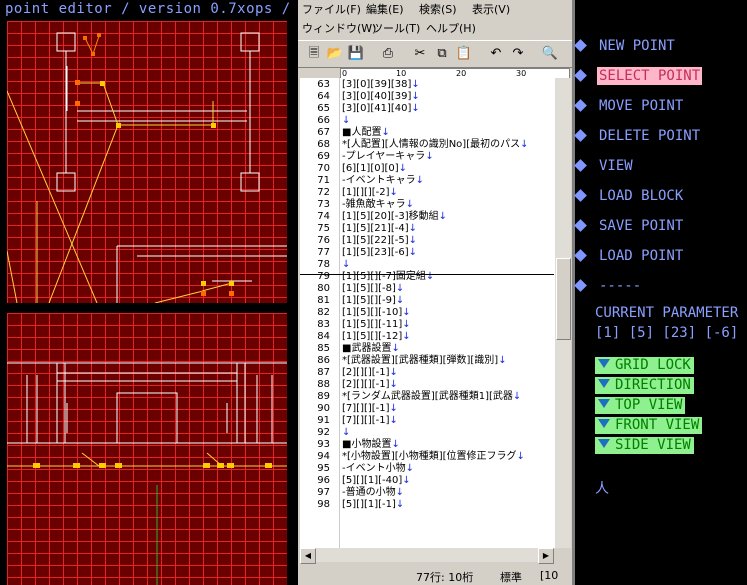  Describe the element at coordinates (563, 299) in the screenshot. I see `scroll-thumb` at that location.